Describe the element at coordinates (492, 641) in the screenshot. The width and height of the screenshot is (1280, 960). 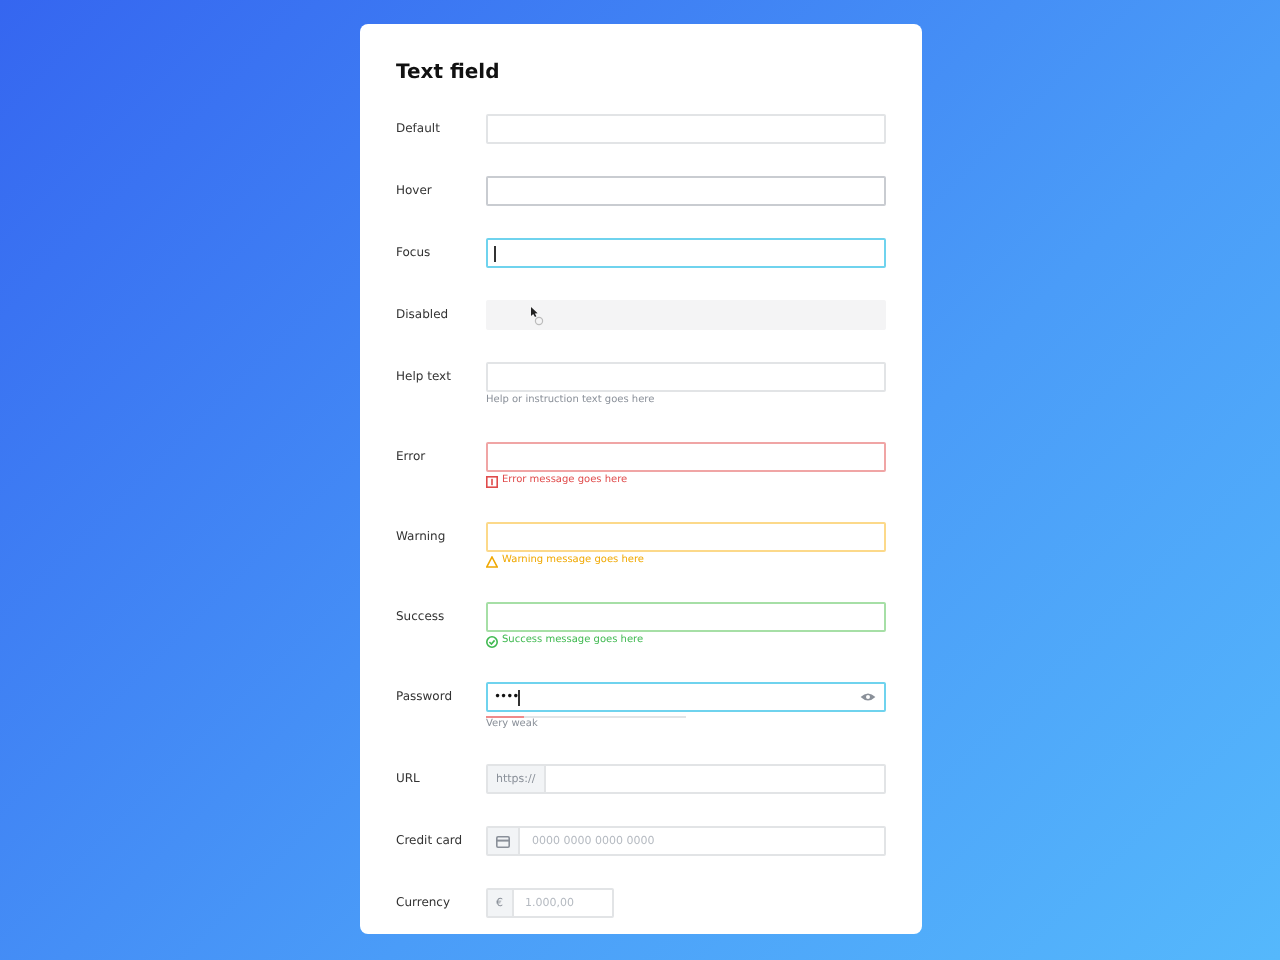
I see `check-circle-icon` at that location.